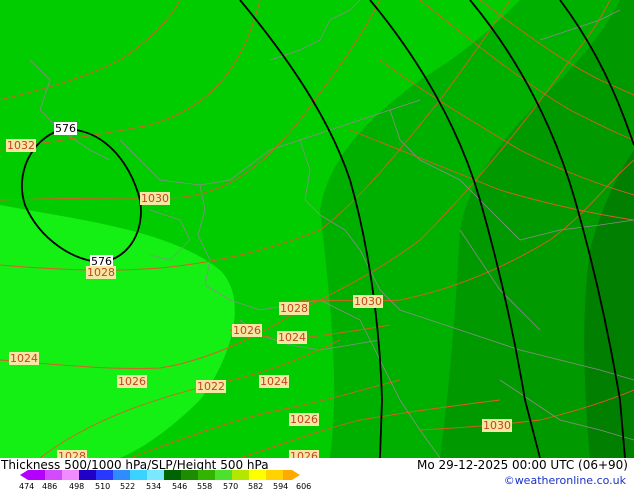 This screenshot has width=634, height=491. I want to click on legend-arrow-right, so click(296, 475).